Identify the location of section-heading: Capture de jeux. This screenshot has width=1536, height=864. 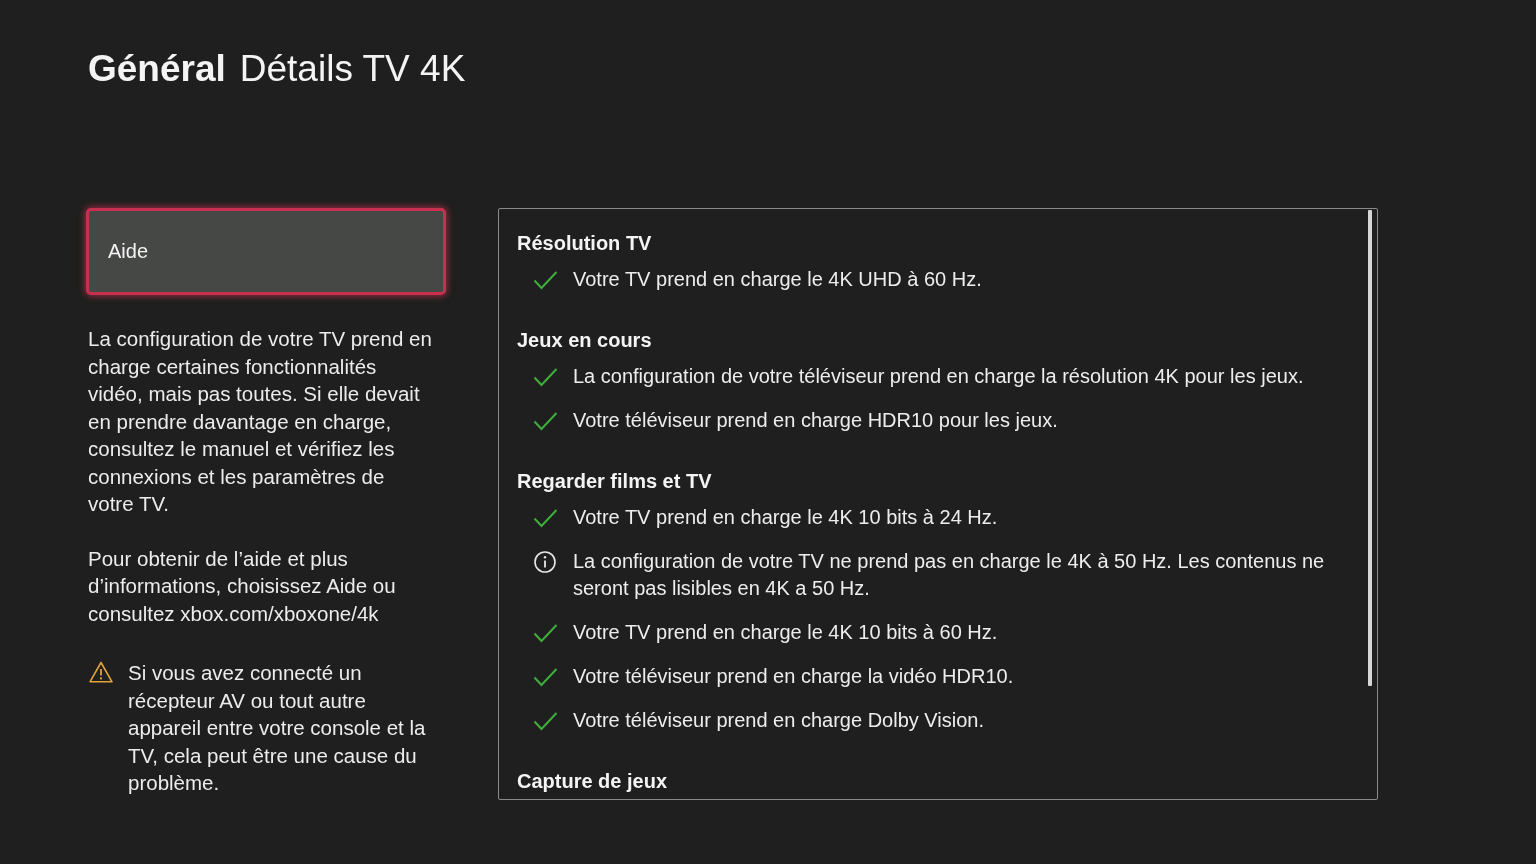
(593, 781).